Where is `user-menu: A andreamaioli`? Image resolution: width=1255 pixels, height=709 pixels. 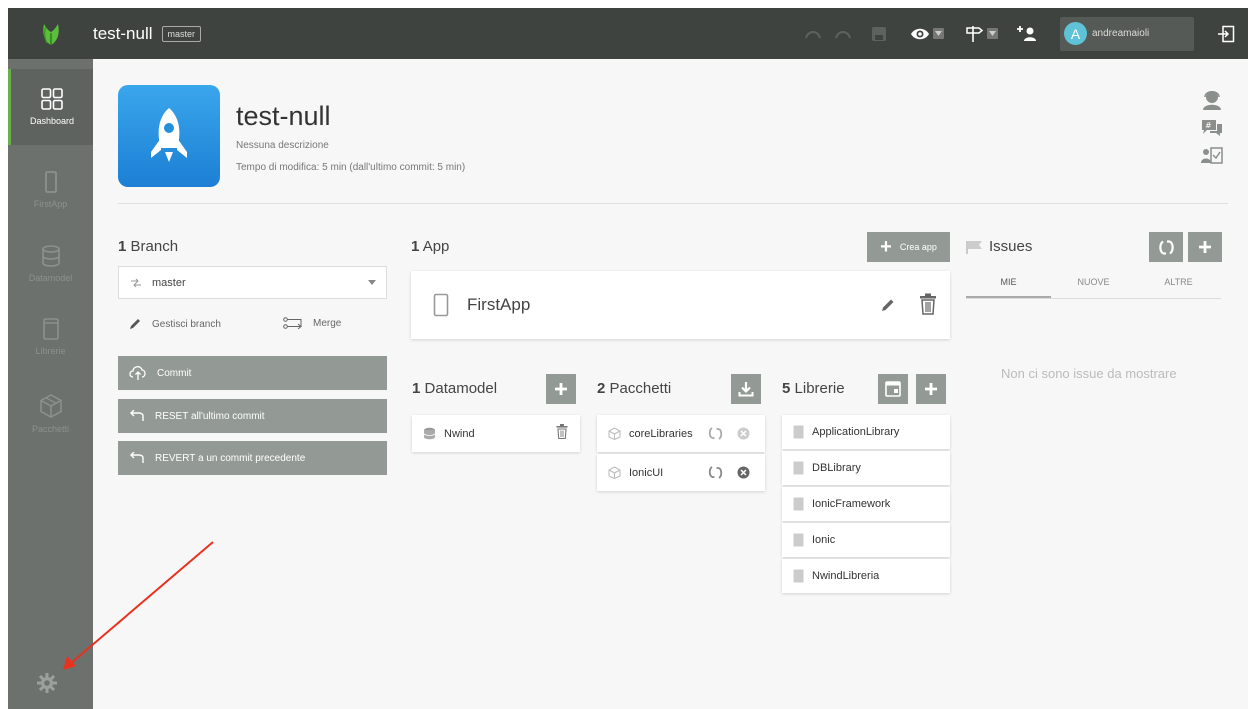 user-menu: A andreamaioli is located at coordinates (1127, 33).